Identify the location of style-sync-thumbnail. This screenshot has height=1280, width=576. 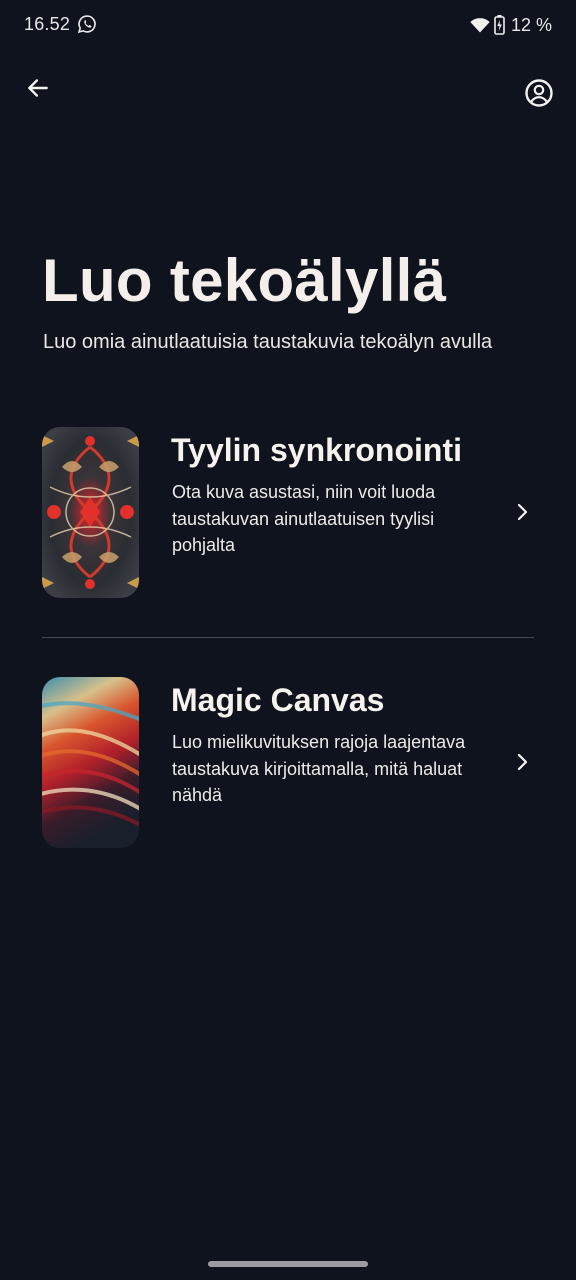
(90, 512).